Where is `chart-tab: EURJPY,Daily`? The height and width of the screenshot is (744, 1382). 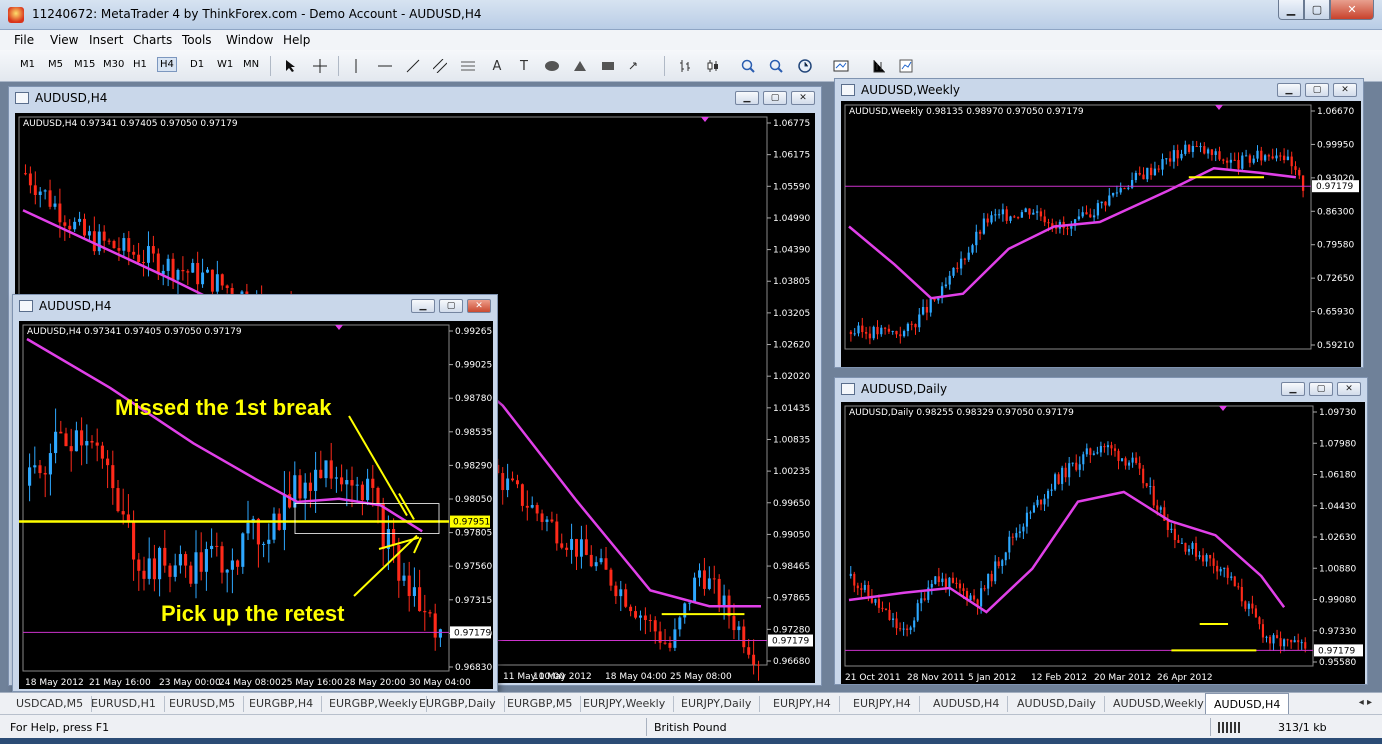 chart-tab: EURJPY,Daily is located at coordinates (717, 704).